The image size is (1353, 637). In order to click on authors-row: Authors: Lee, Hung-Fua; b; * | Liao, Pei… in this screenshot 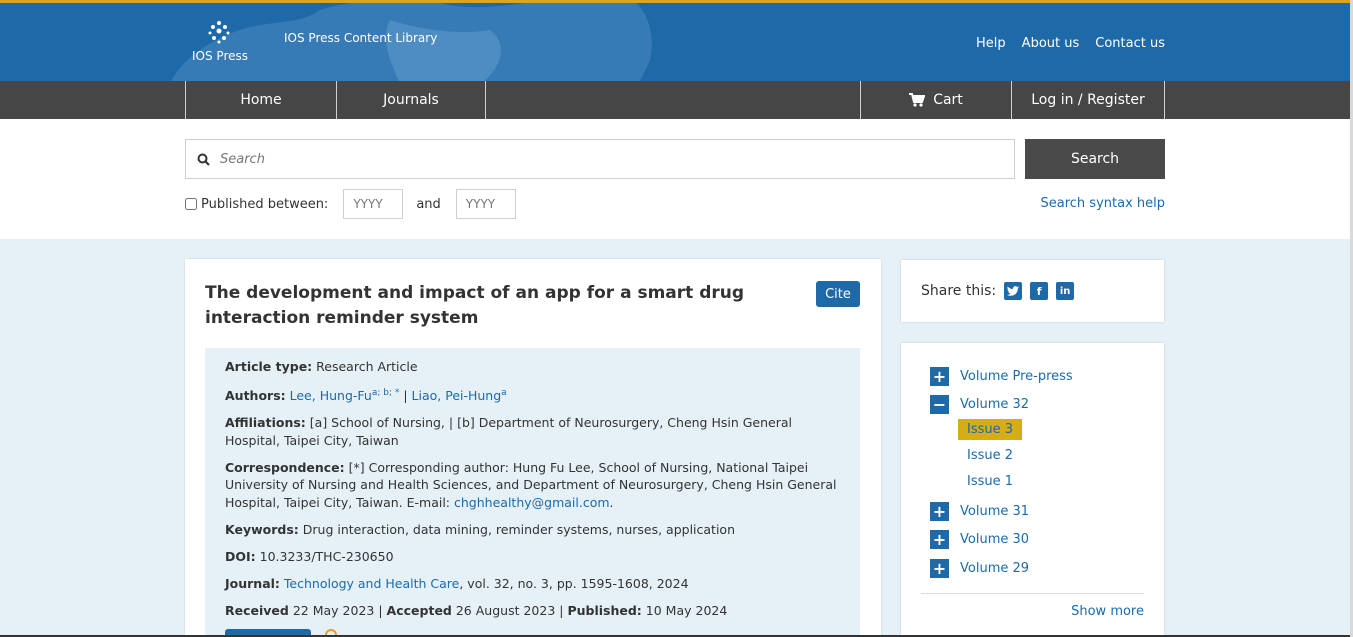, I will do `click(532, 395)`.